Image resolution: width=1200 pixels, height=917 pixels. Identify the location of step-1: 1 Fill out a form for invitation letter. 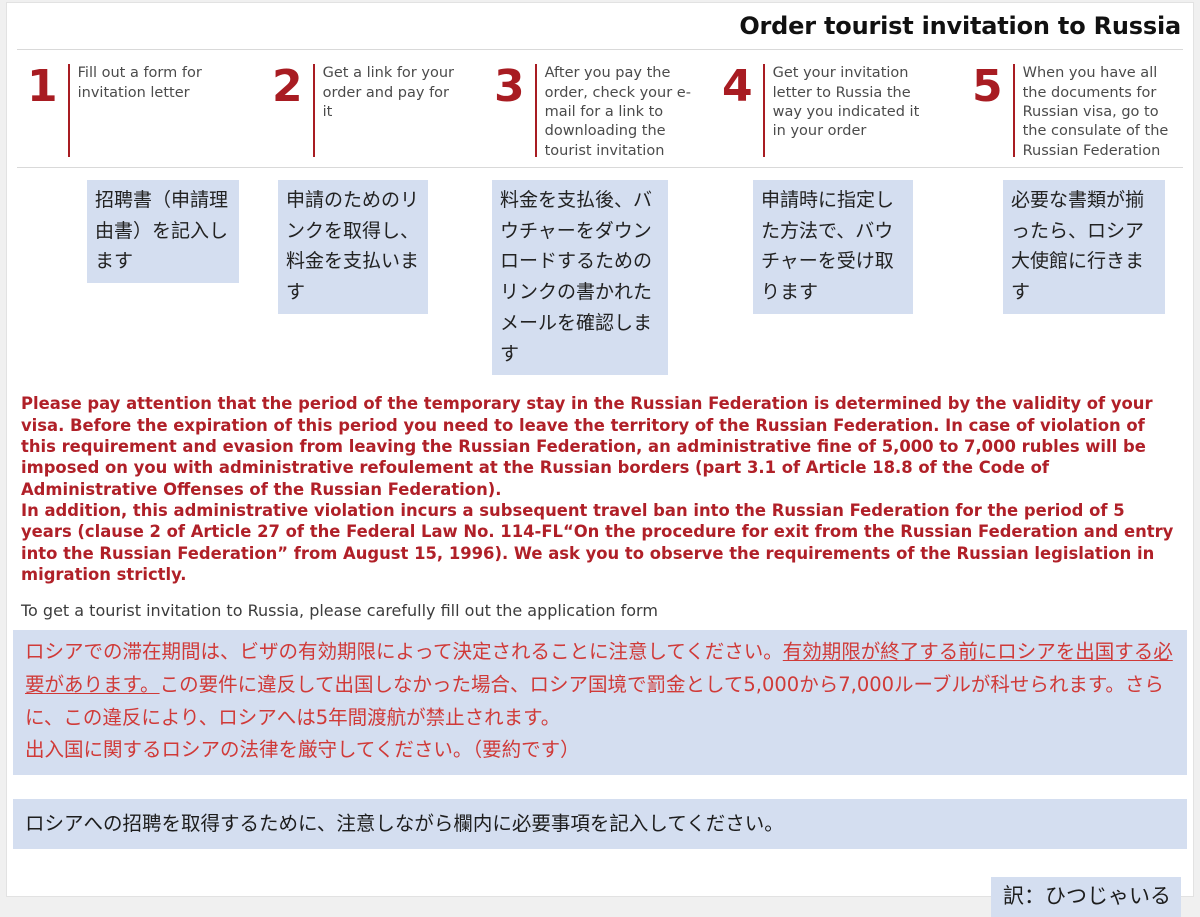
(135, 109).